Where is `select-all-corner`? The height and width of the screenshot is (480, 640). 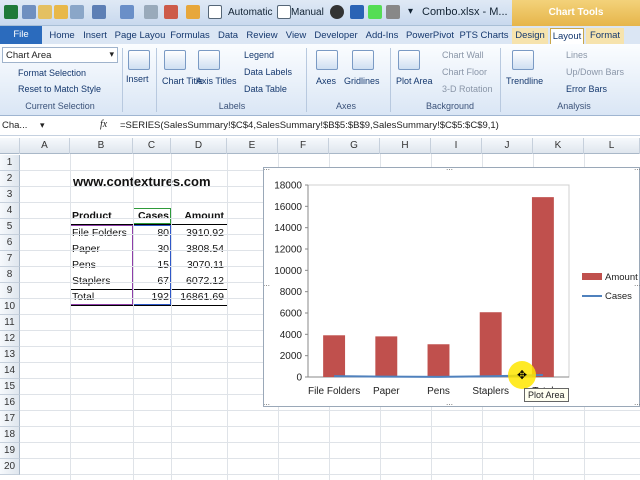
select-all-corner is located at coordinates (10, 146).